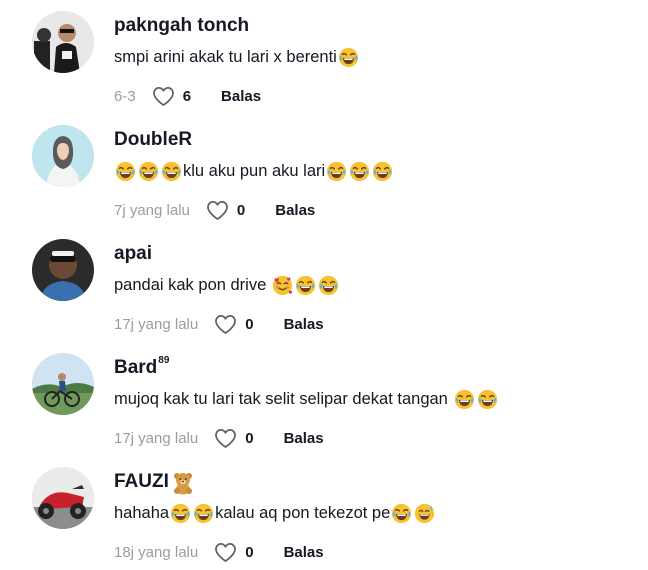  I want to click on comment-text-content: hahaha, so click(142, 513).